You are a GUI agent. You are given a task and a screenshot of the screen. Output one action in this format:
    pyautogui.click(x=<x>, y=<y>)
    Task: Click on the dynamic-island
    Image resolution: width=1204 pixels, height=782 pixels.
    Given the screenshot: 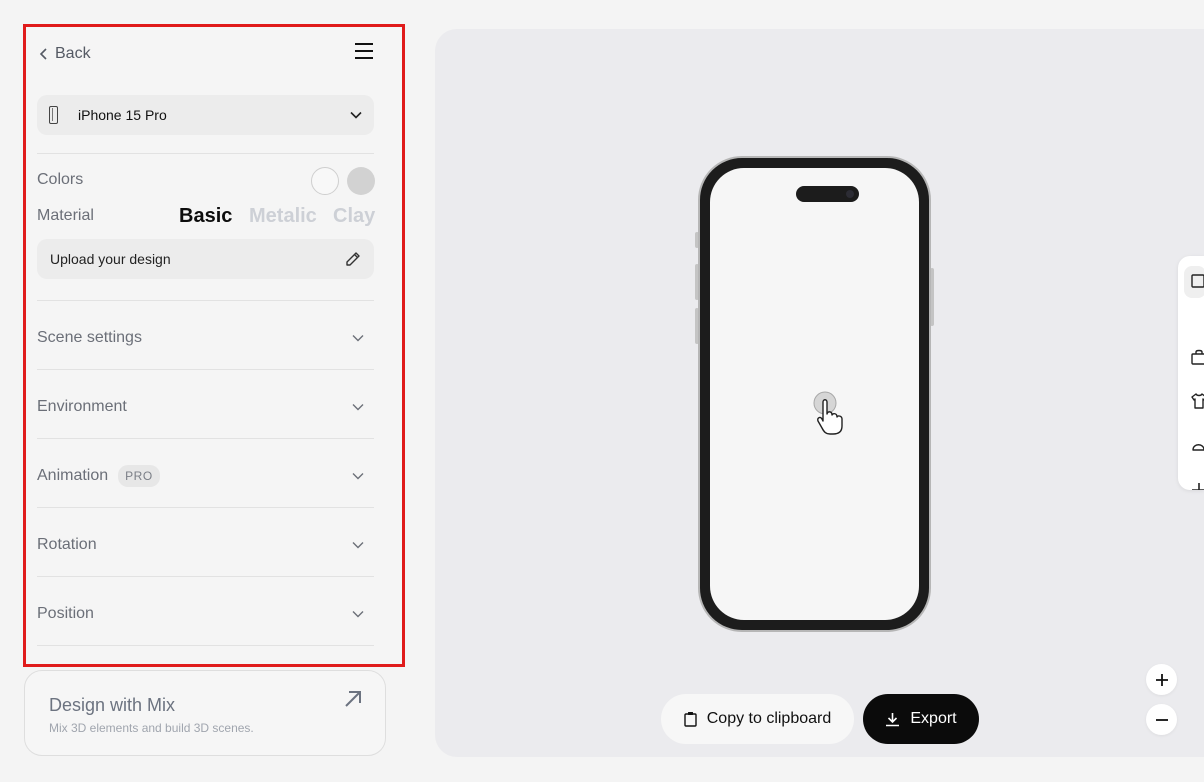 What is the action you would take?
    pyautogui.click(x=827, y=194)
    